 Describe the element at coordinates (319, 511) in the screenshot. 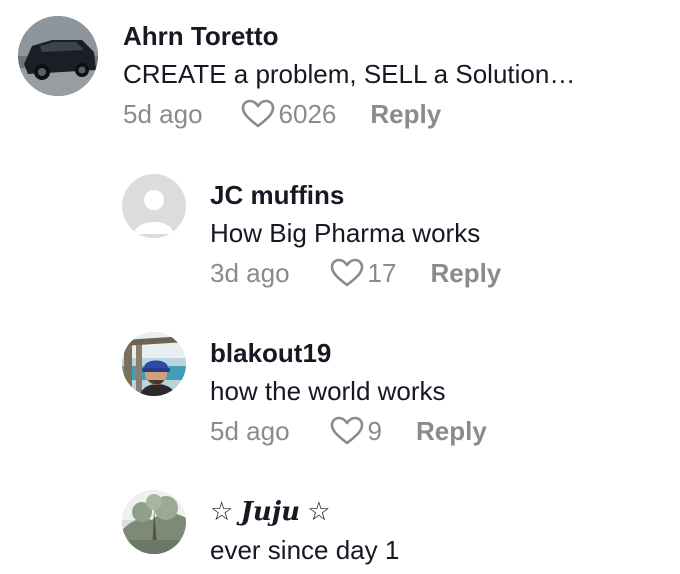

I see `star-right: ☆` at that location.